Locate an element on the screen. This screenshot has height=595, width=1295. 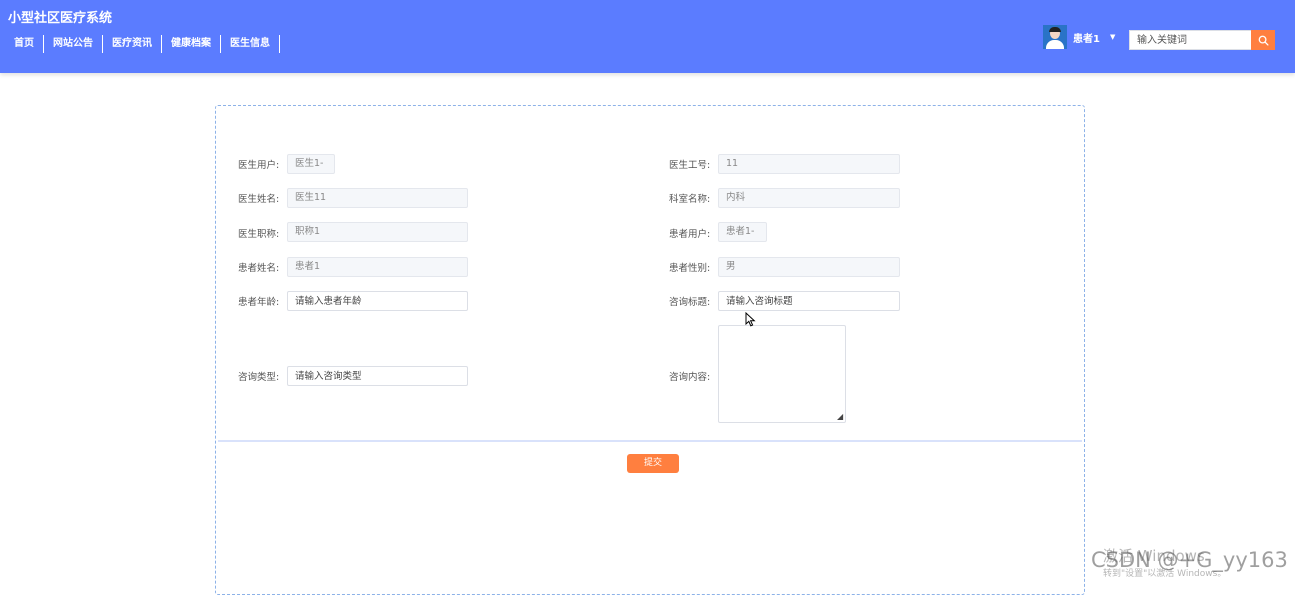
search-input is located at coordinates (1190, 40).